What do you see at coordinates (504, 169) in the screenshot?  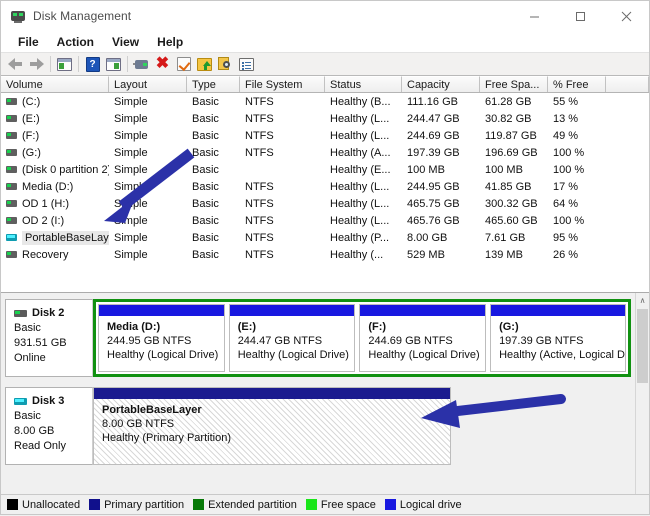 I see `cell-free-space: 100 MB` at bounding box center [504, 169].